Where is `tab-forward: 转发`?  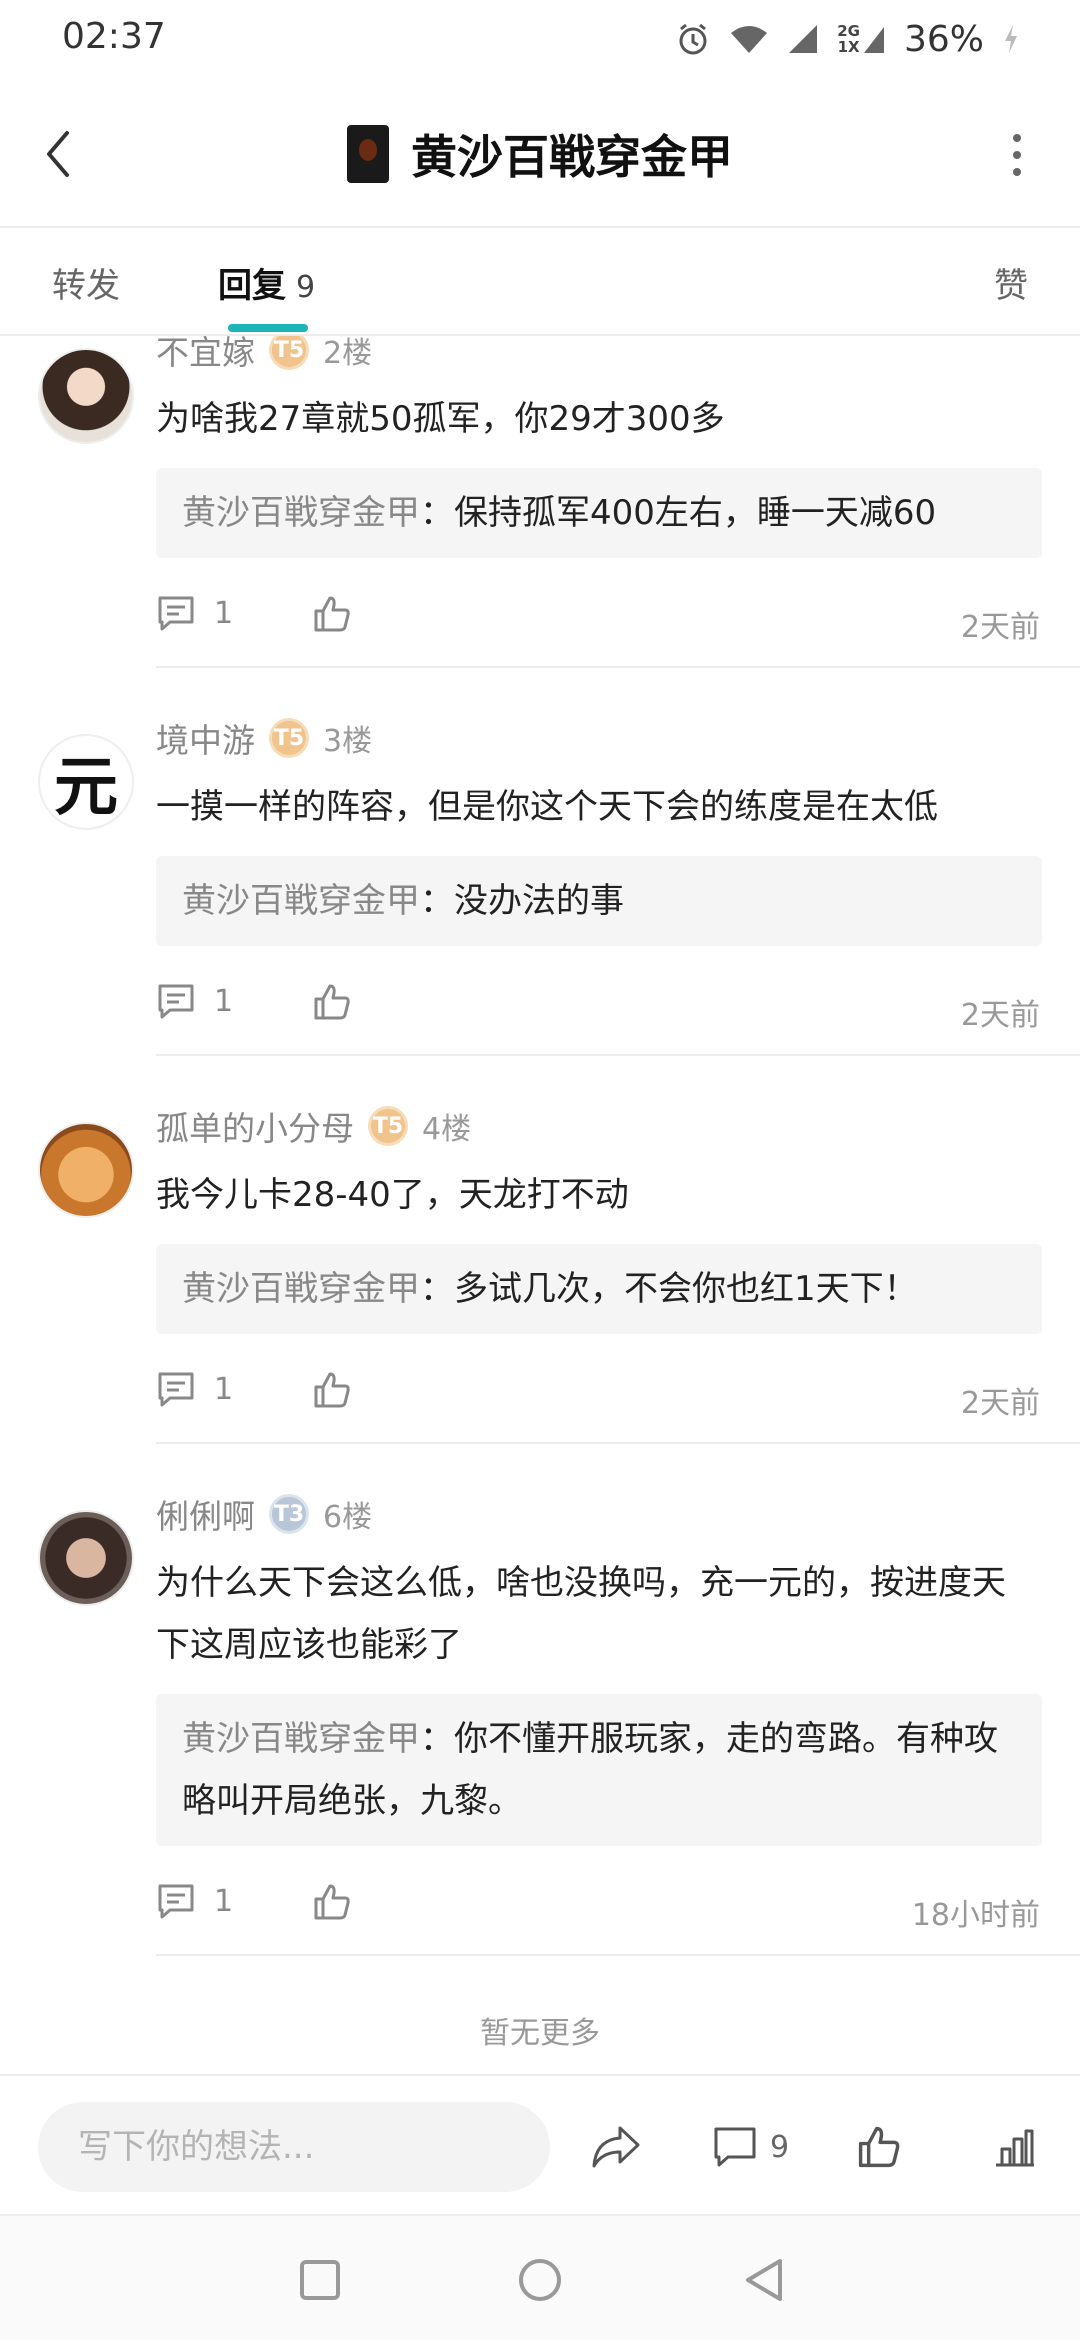
tab-forward: 转发 is located at coordinates (86, 282).